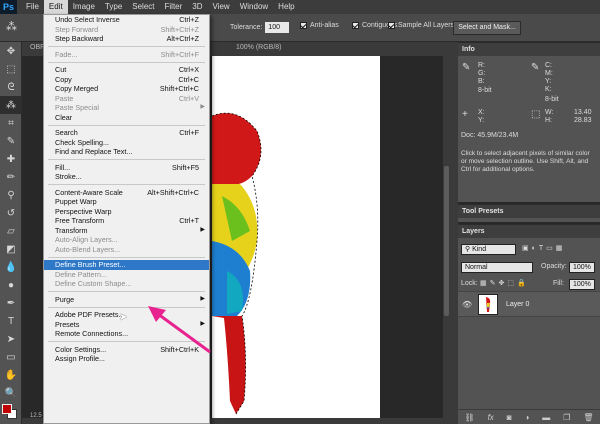 The width and height of the screenshot is (600, 424). I want to click on contiguous-checkbox, so click(355, 25).